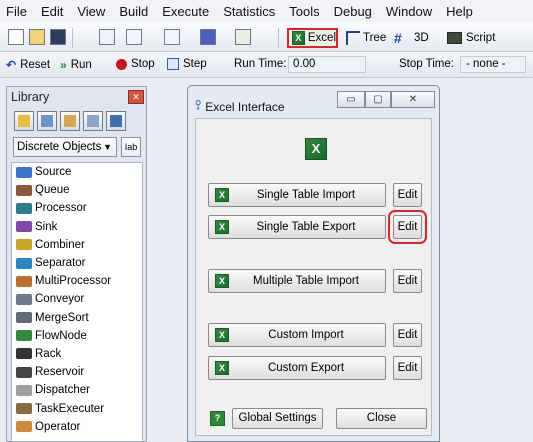 The image size is (533, 442). I want to click on connect-objects-icon, so click(134, 37).